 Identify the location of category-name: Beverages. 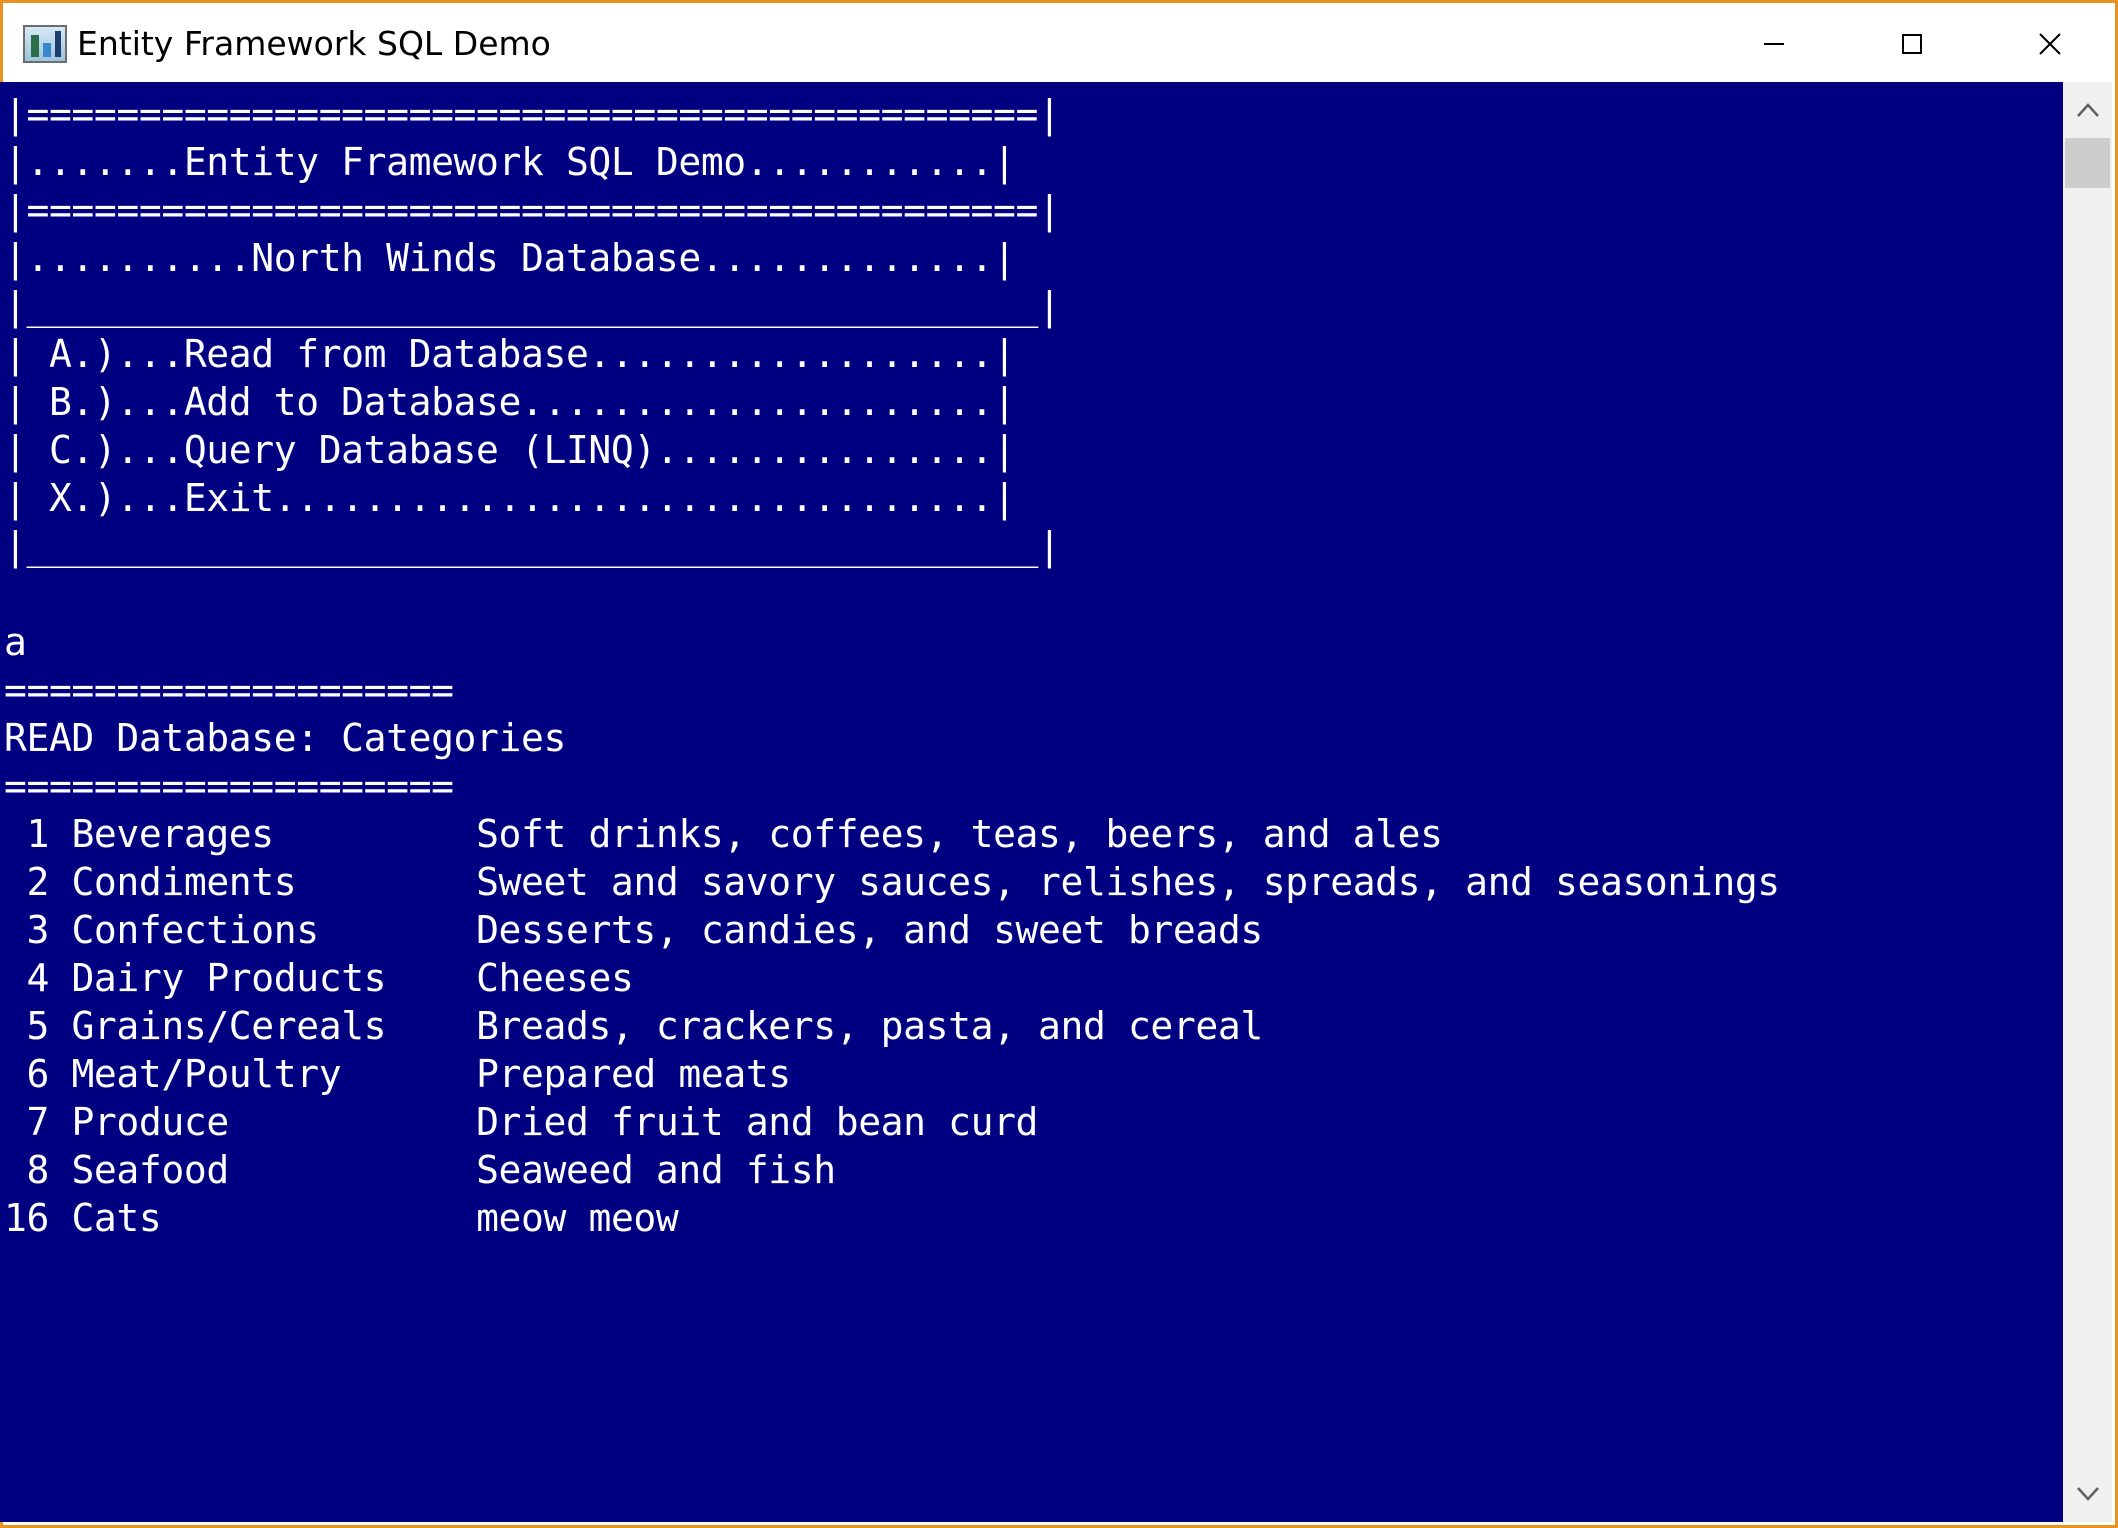
(172, 834).